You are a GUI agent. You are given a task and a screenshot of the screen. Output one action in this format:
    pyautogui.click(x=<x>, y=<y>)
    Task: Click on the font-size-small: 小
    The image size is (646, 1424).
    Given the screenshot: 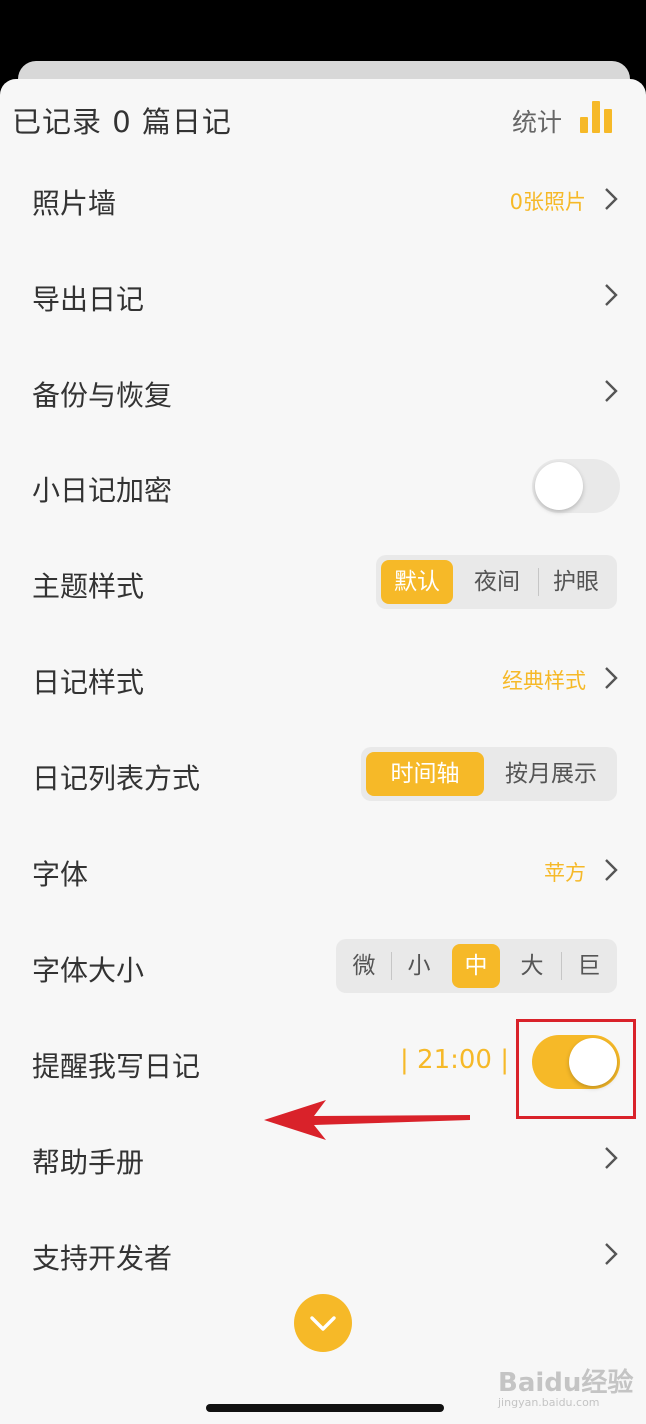 What is the action you would take?
    pyautogui.click(x=419, y=966)
    